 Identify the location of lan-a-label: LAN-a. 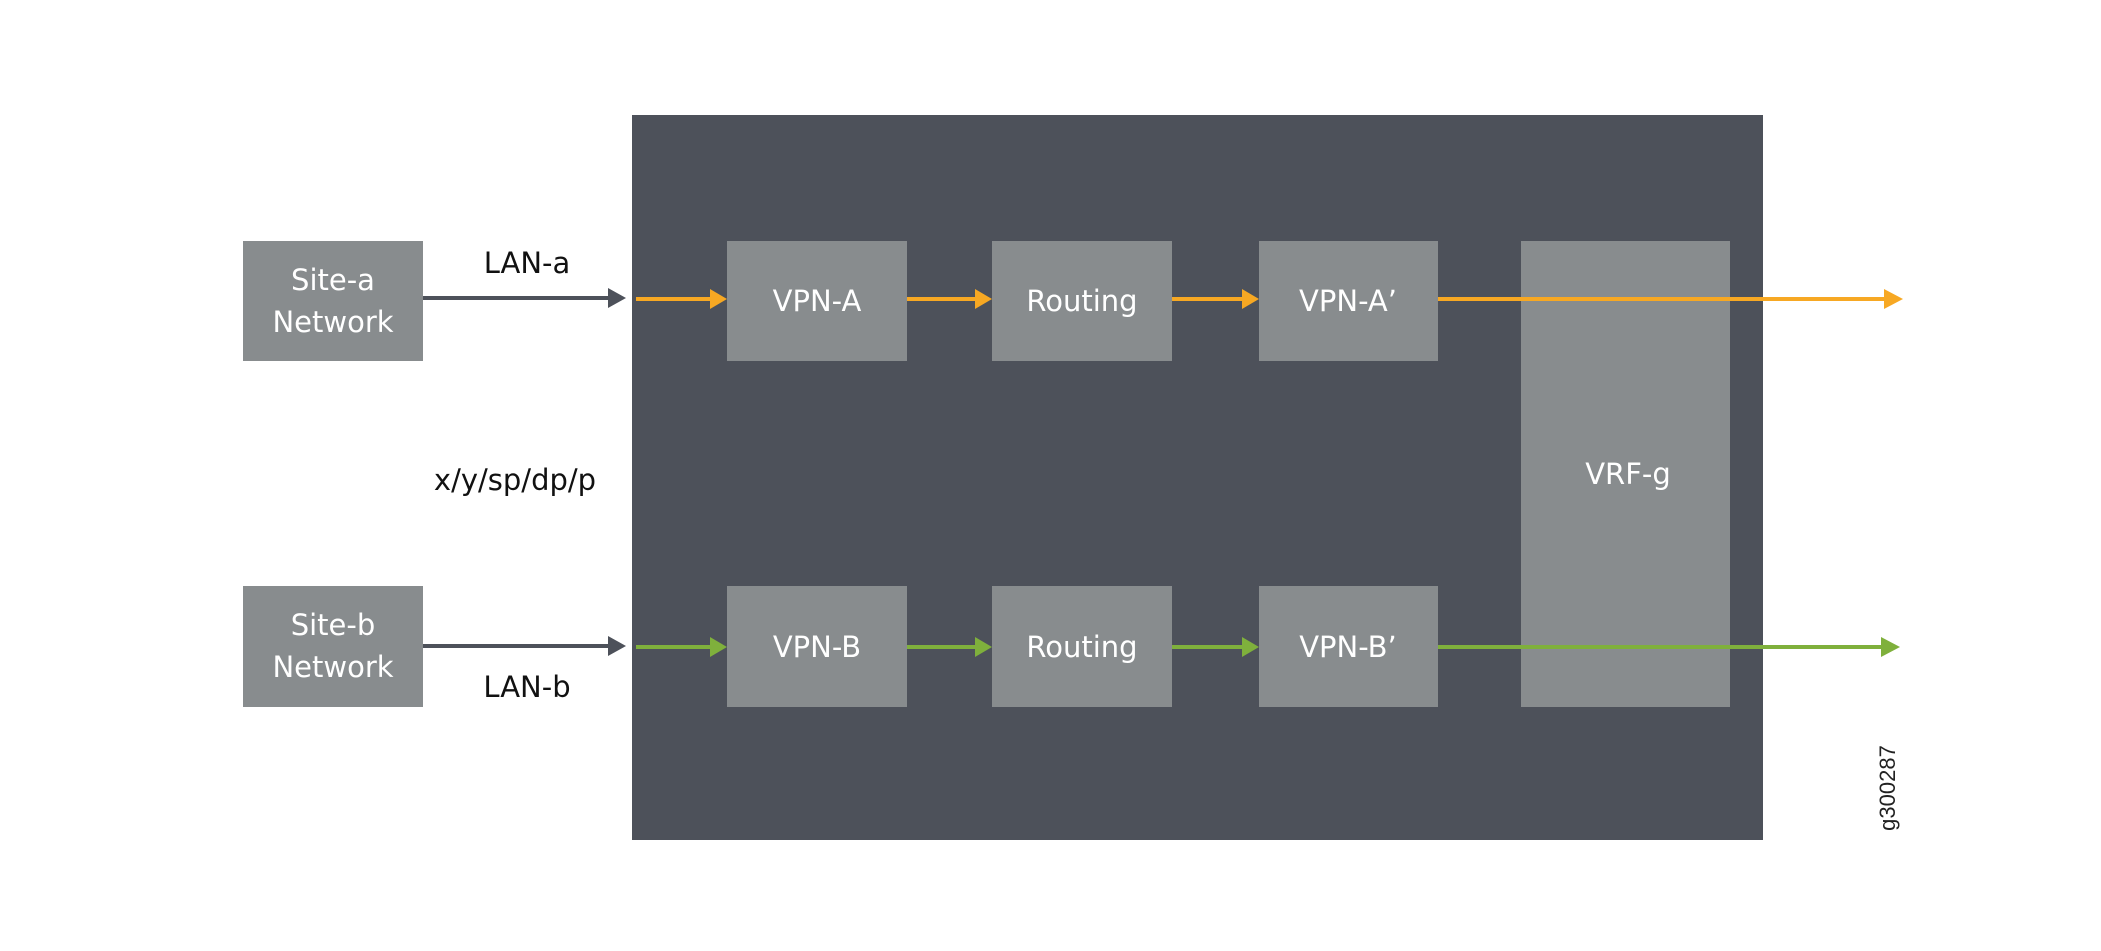
(527, 263).